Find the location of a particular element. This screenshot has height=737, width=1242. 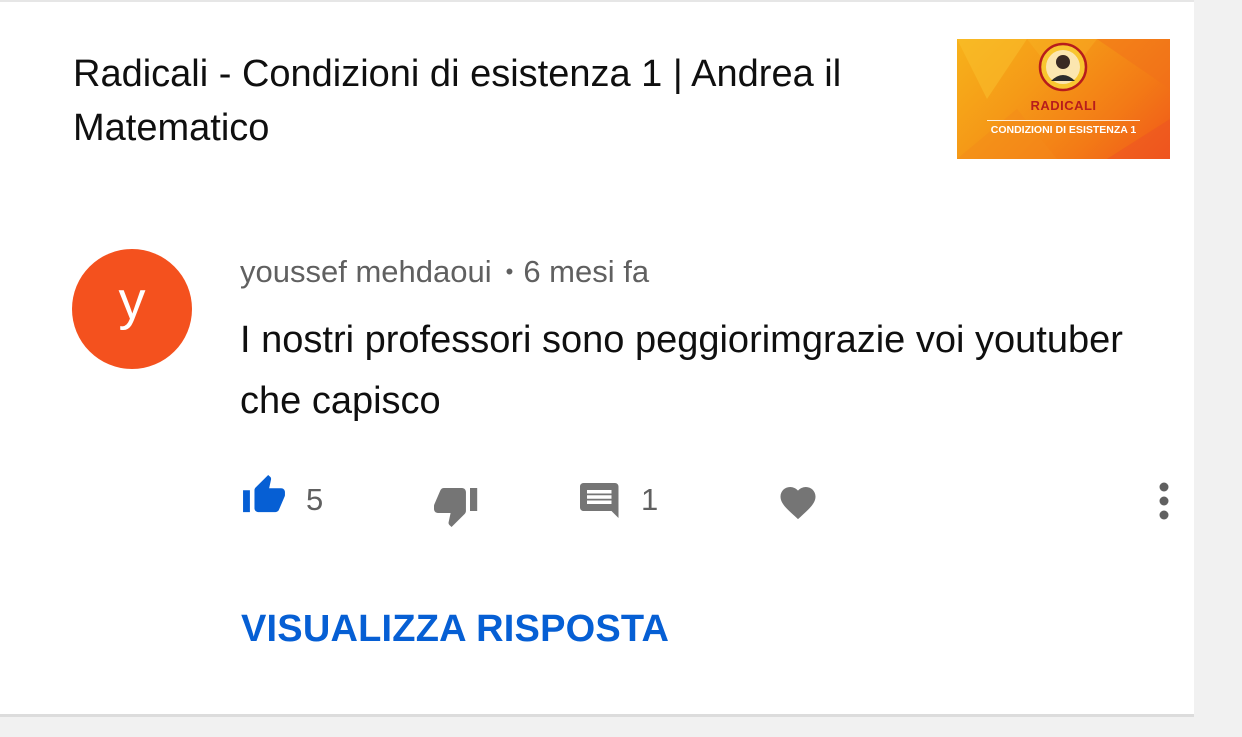

heart-button is located at coordinates (798, 503).